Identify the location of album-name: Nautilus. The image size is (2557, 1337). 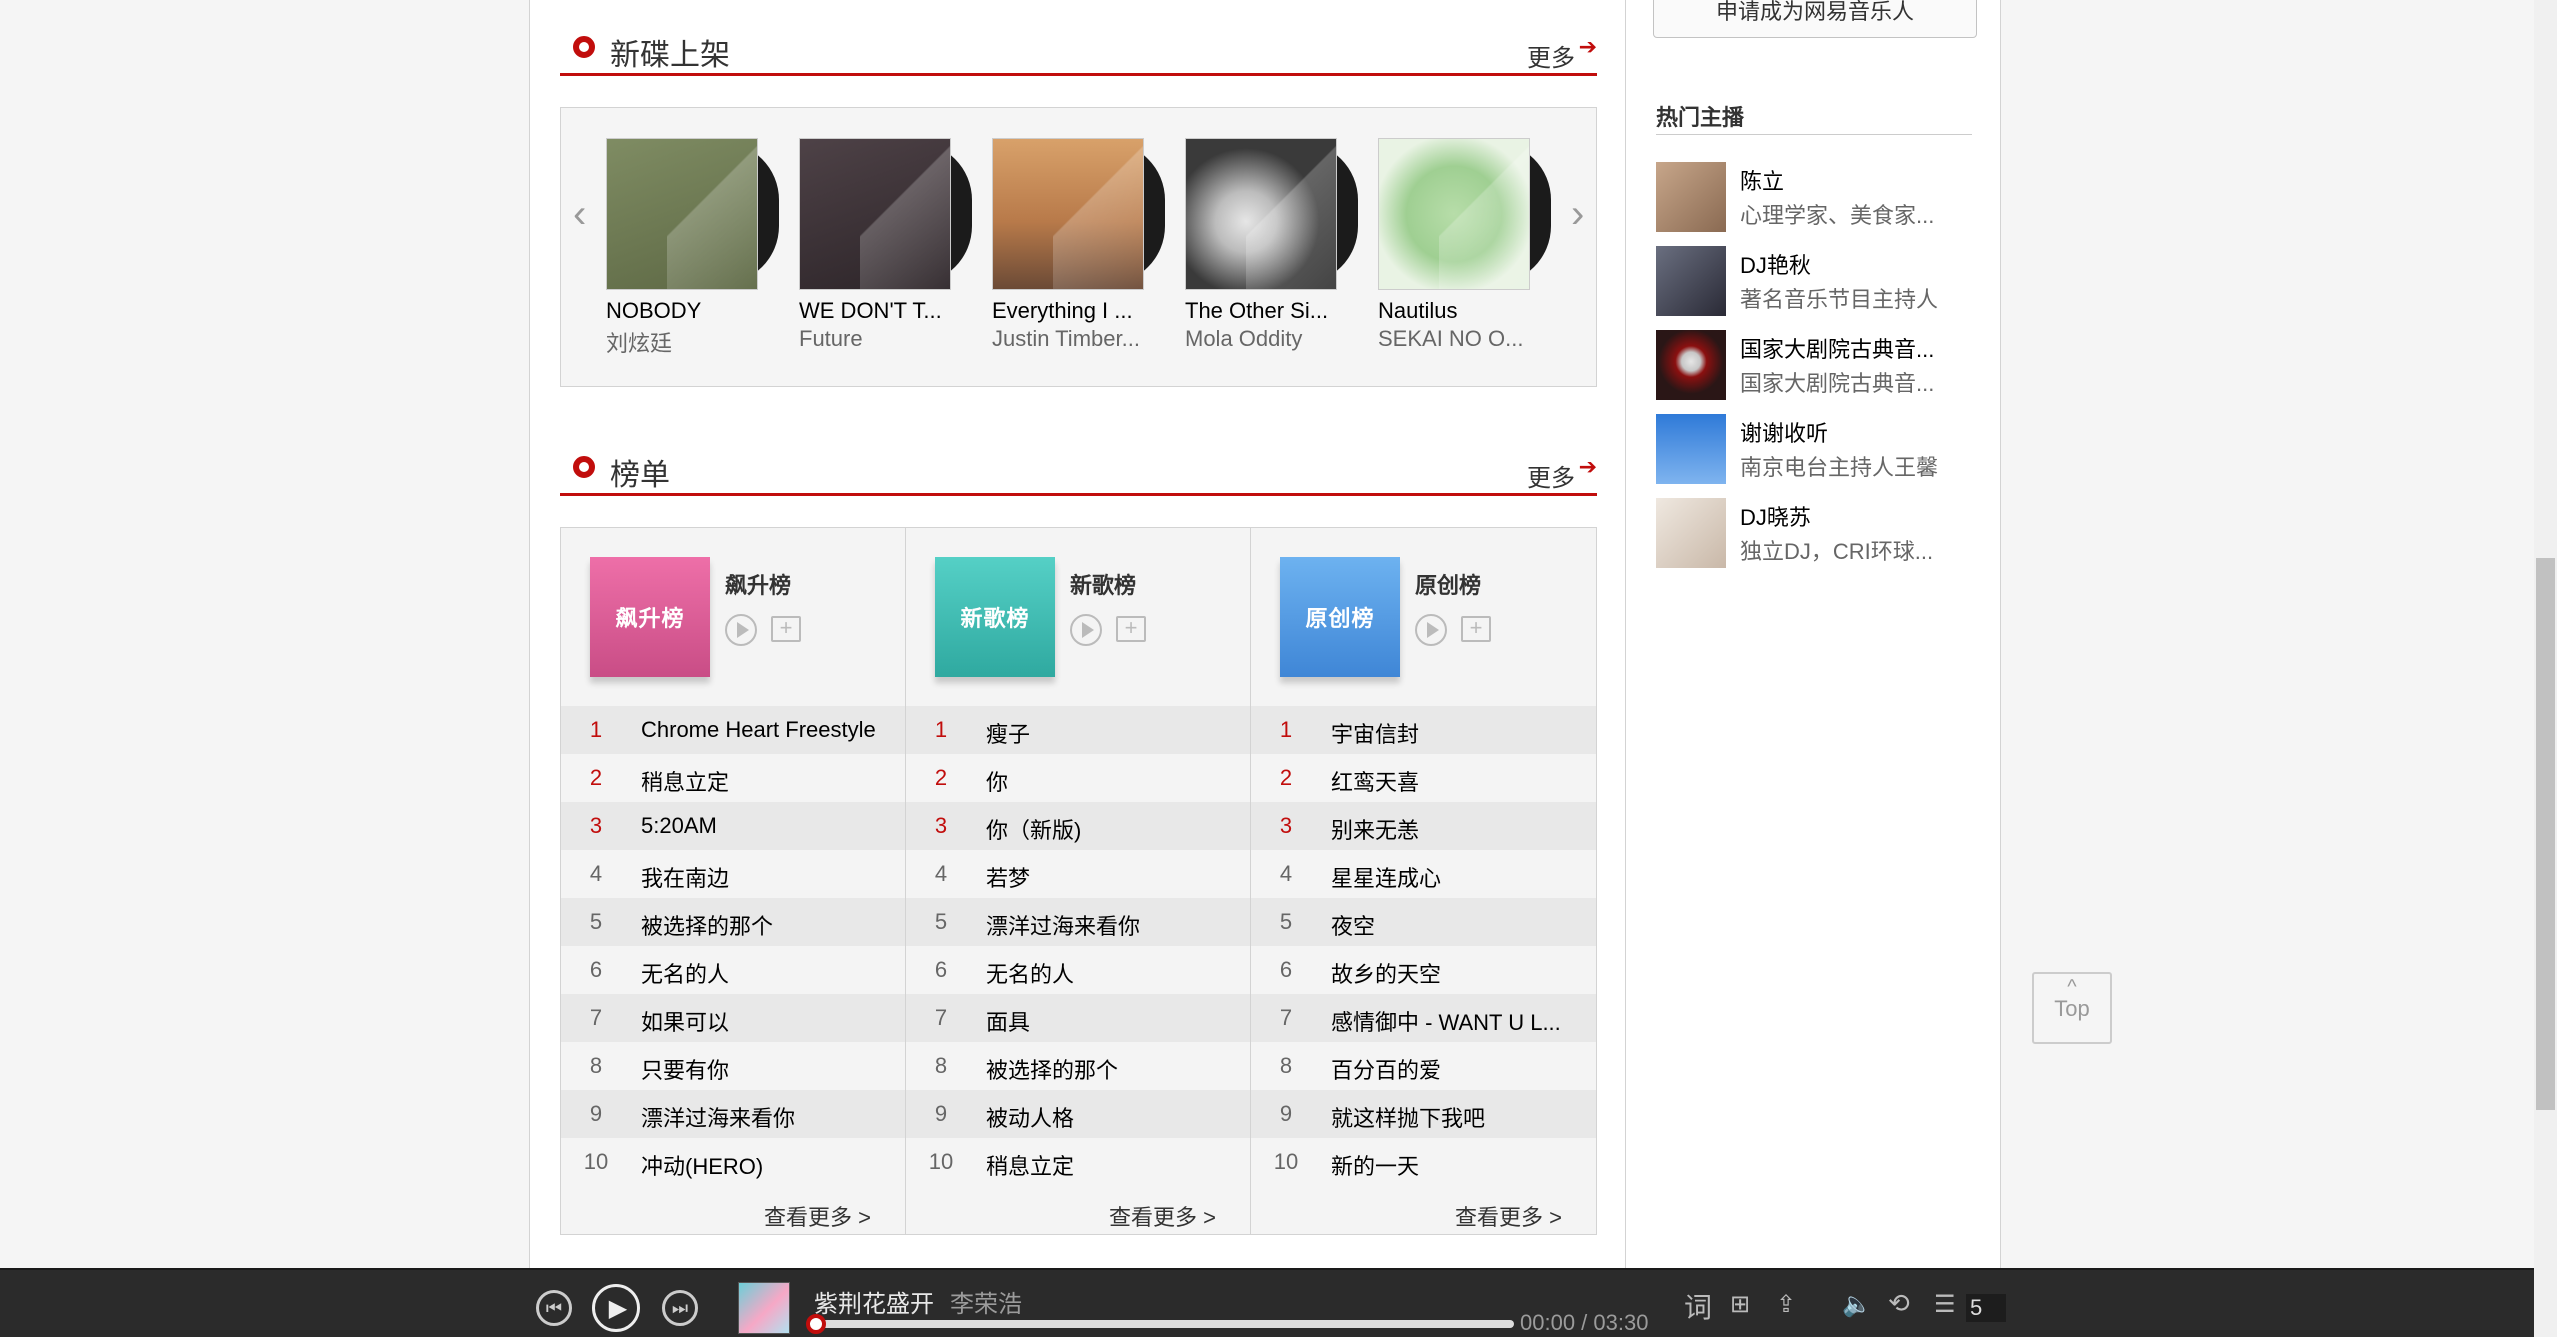
(1417, 311).